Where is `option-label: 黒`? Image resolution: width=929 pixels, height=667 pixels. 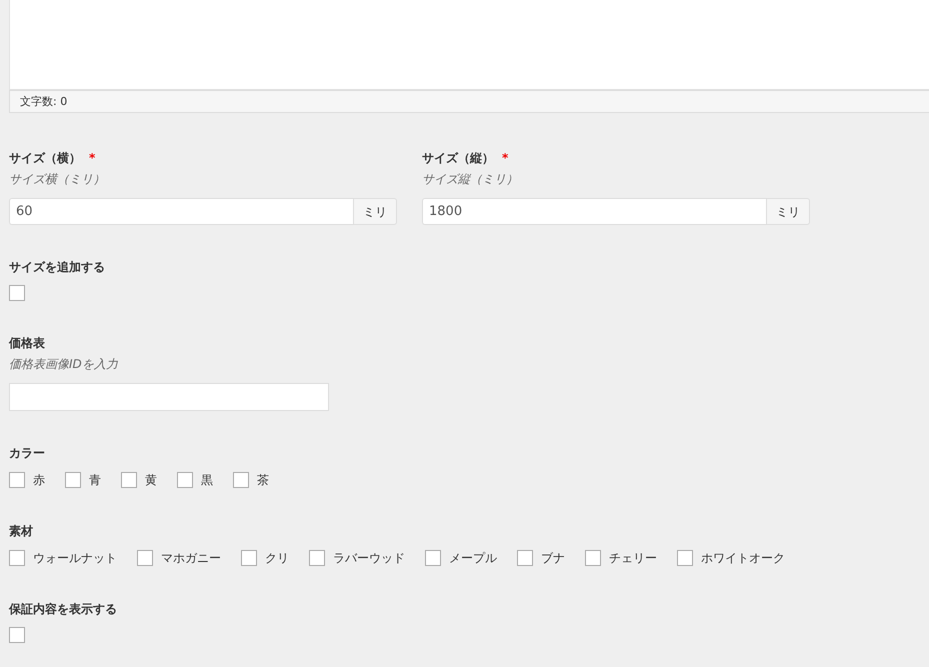 option-label: 黒 is located at coordinates (207, 480).